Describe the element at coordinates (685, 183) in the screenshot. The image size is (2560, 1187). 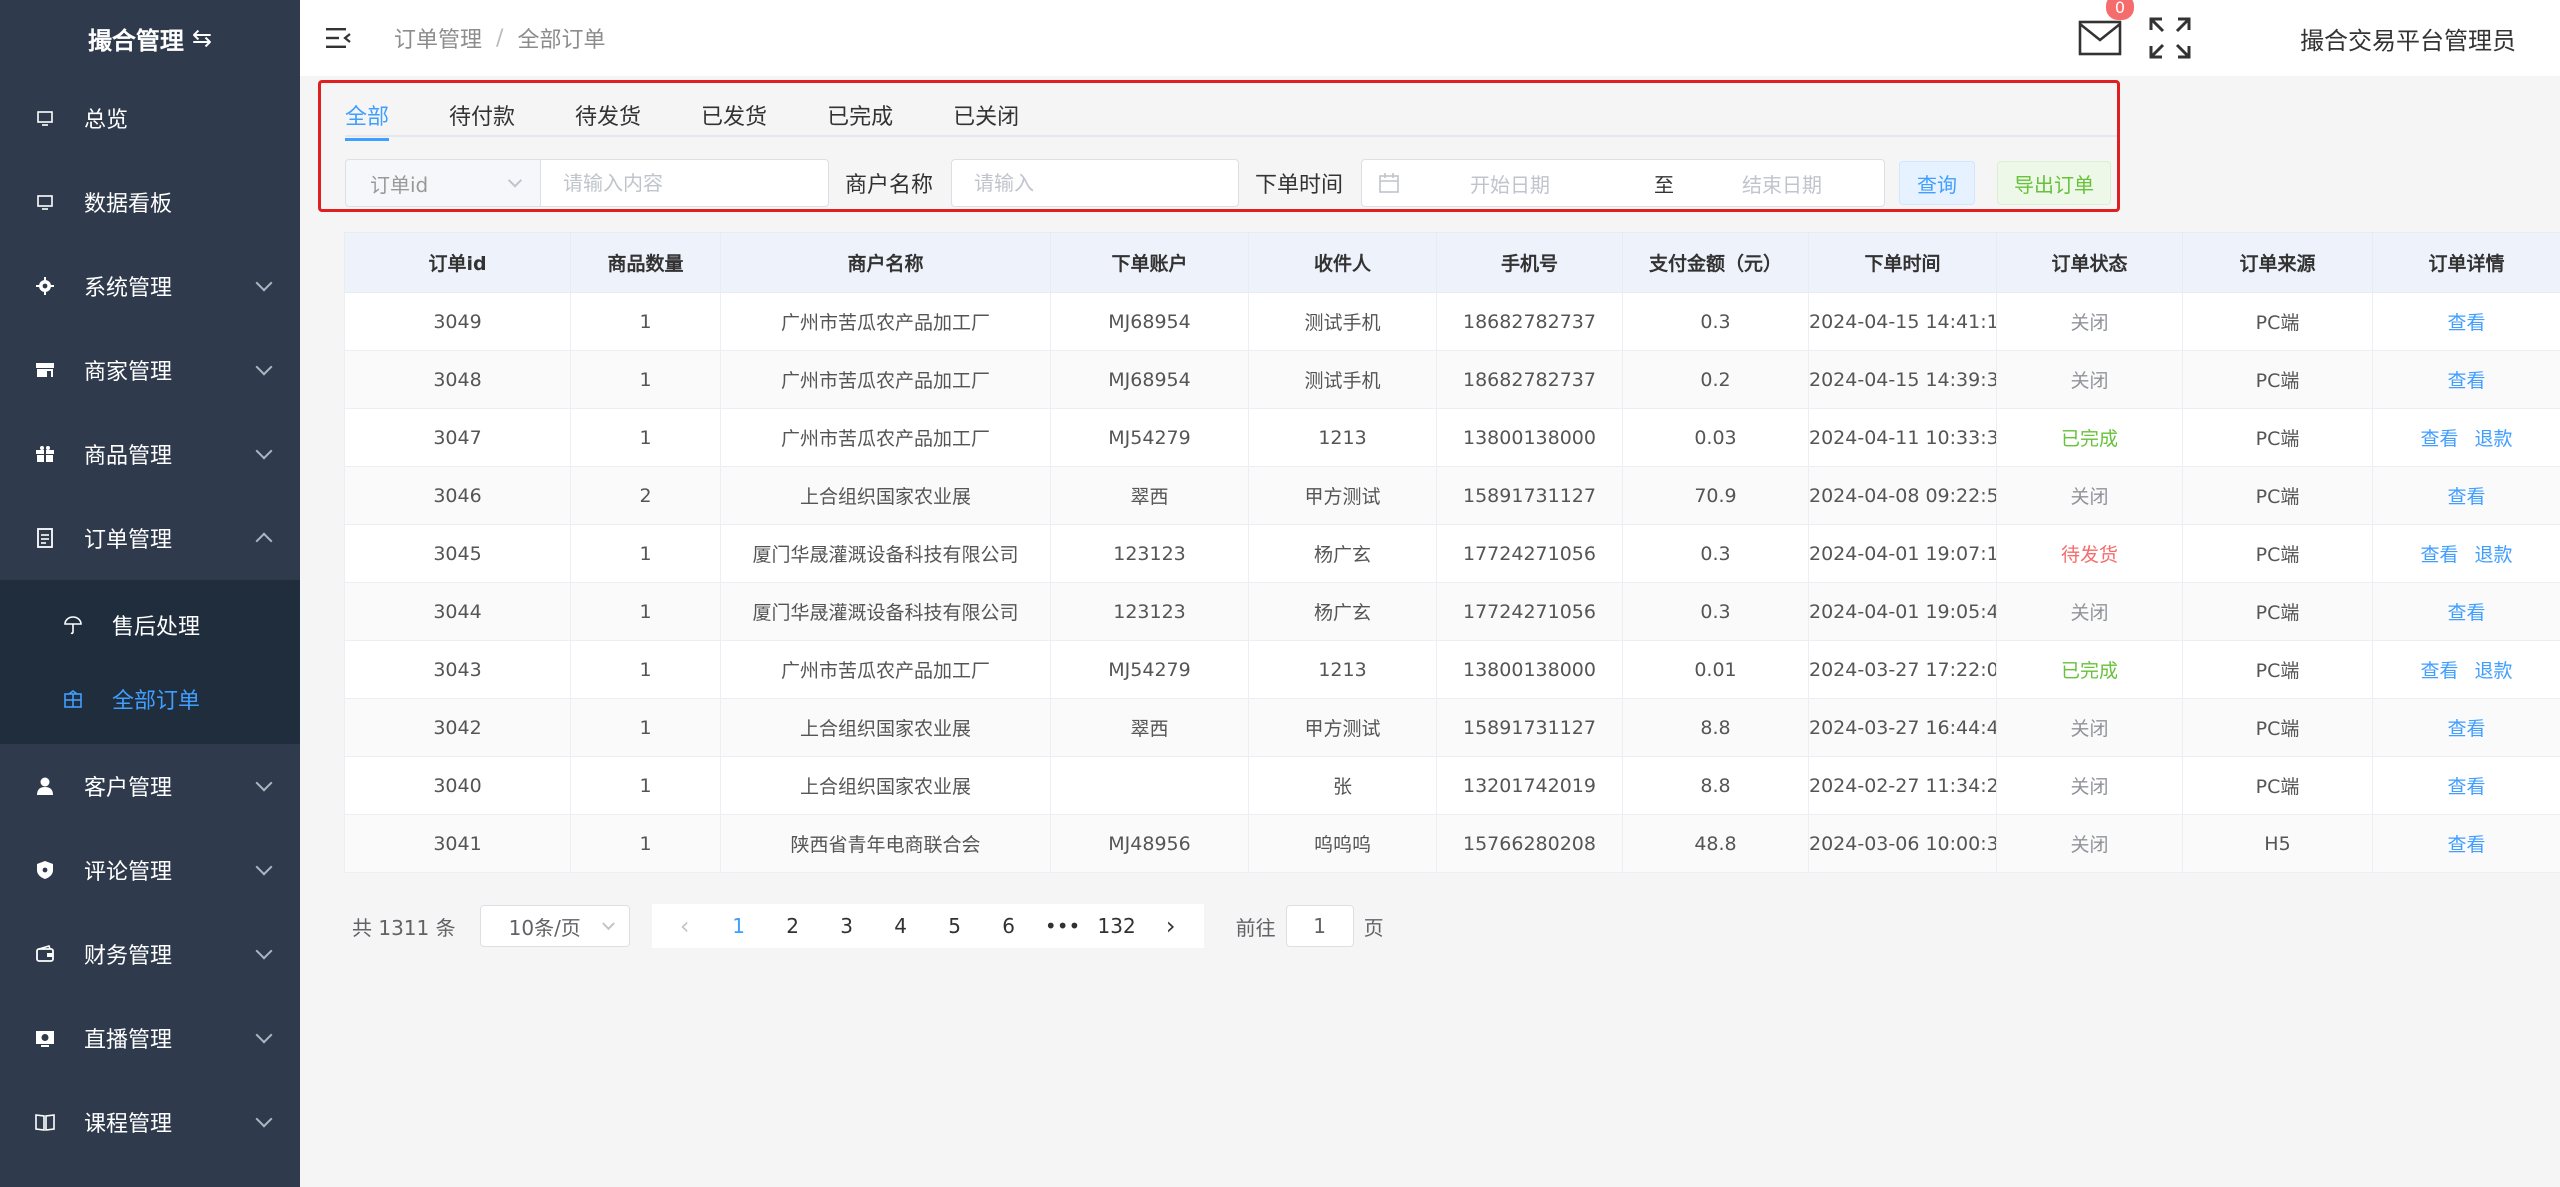
I see `search-content-input` at that location.